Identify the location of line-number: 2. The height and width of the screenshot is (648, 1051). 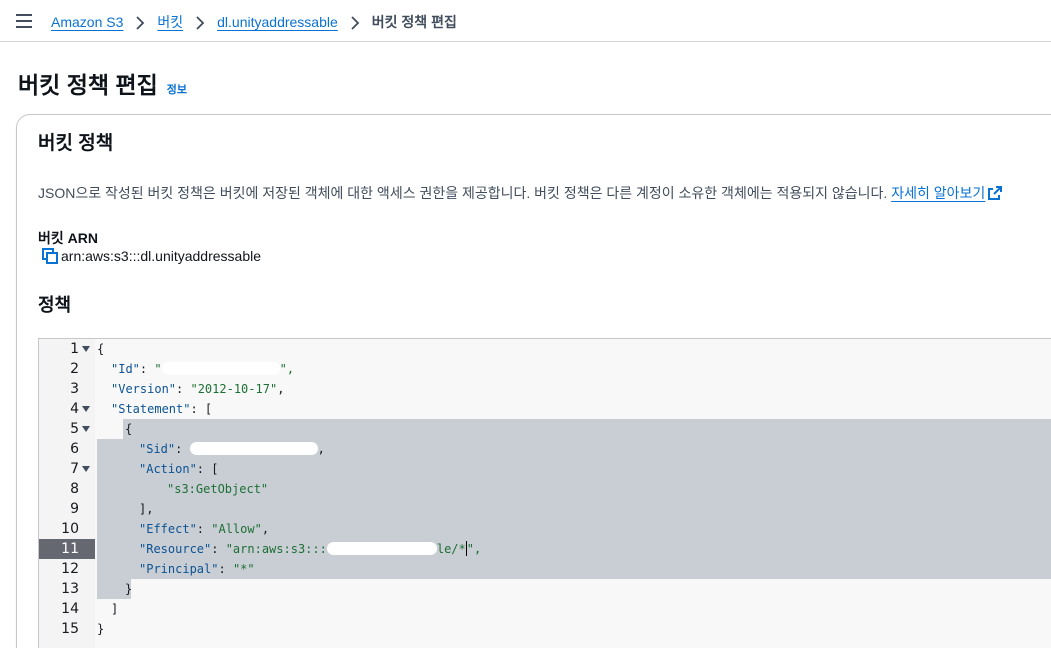
(74, 369).